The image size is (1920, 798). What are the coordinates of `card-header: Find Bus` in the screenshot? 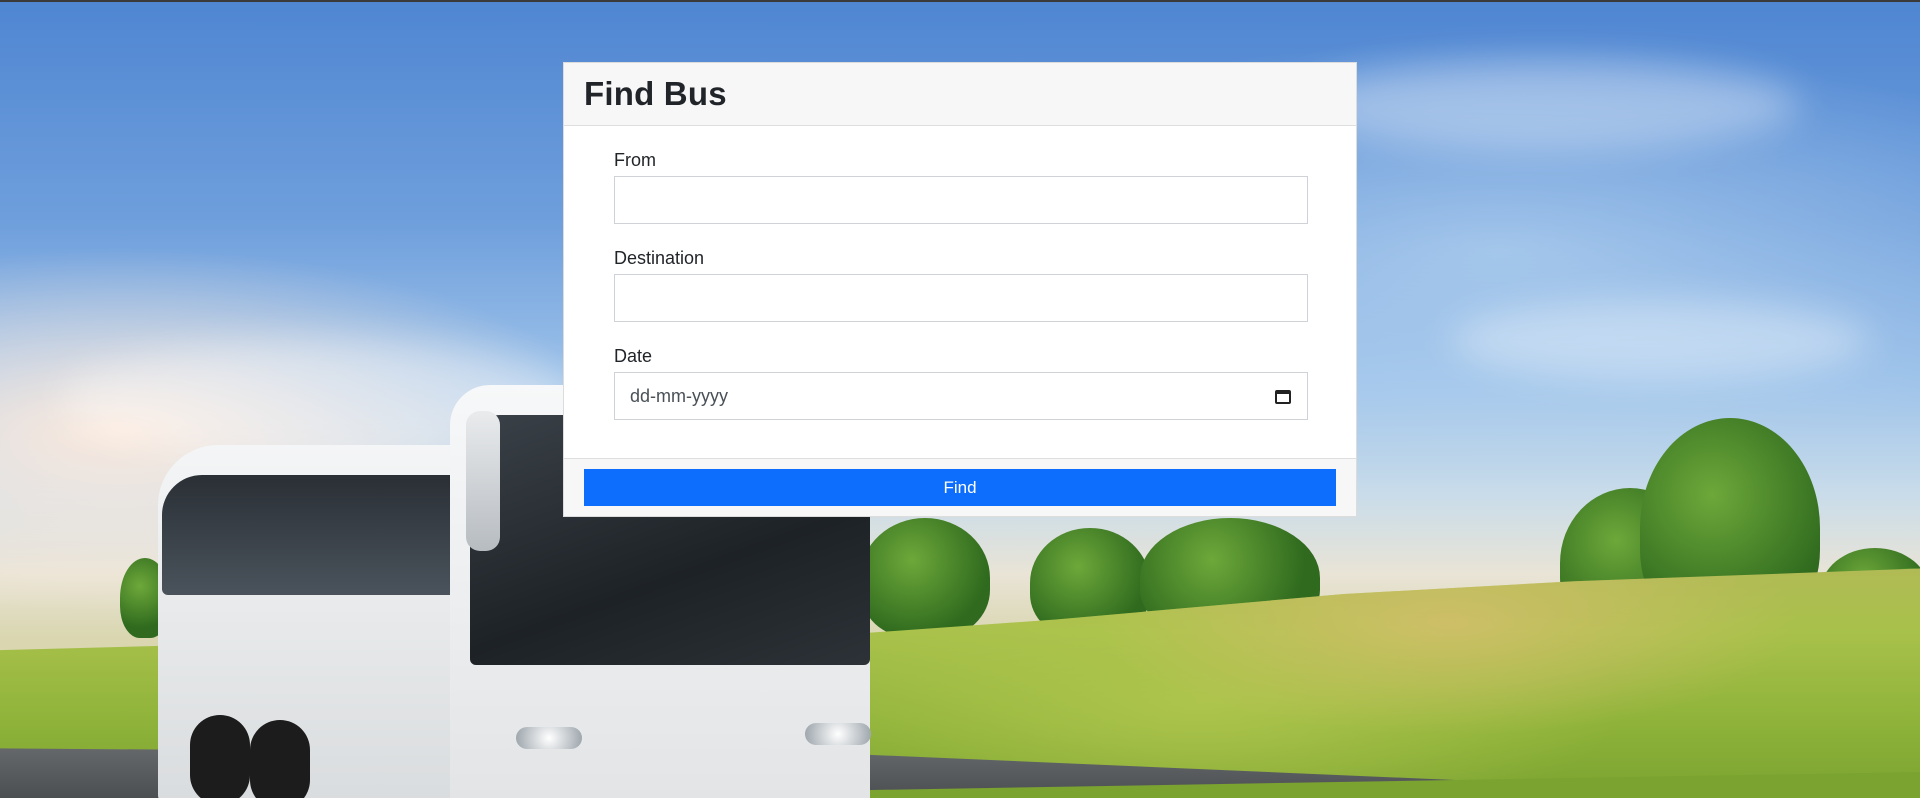 It's located at (960, 94).